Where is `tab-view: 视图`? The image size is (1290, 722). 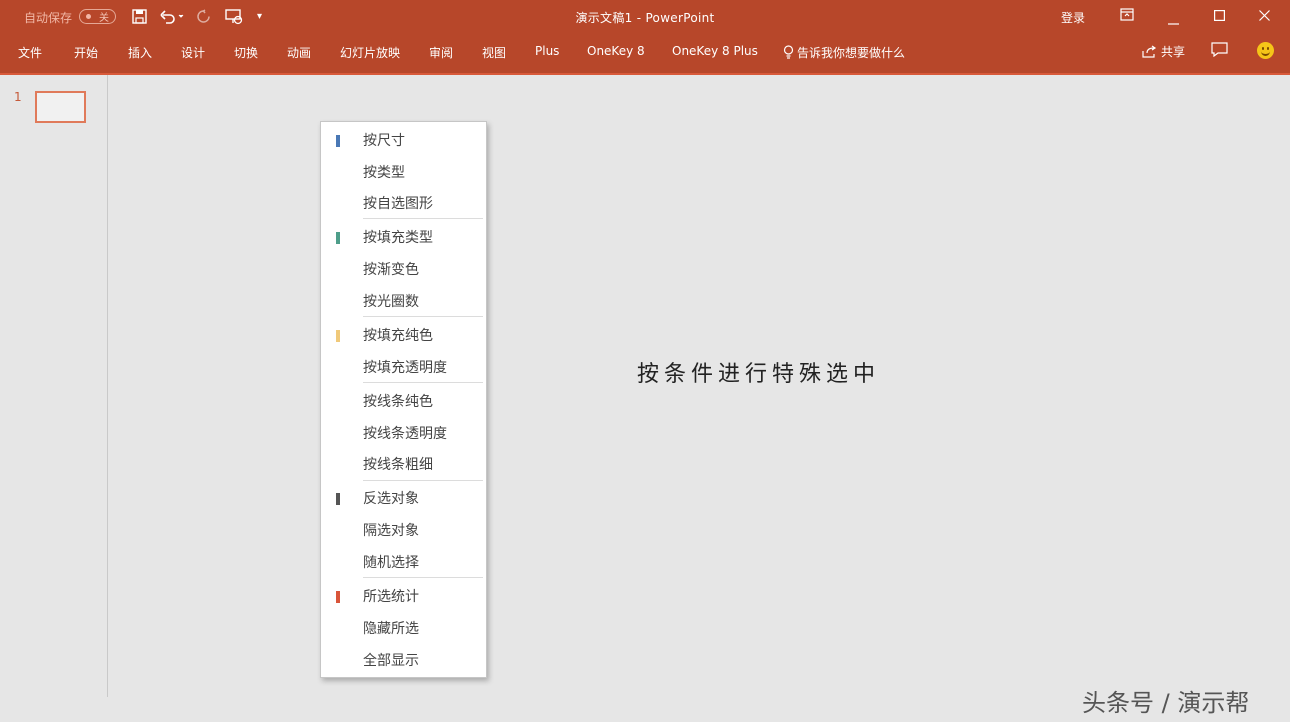
tab-view: 视图 is located at coordinates (494, 52).